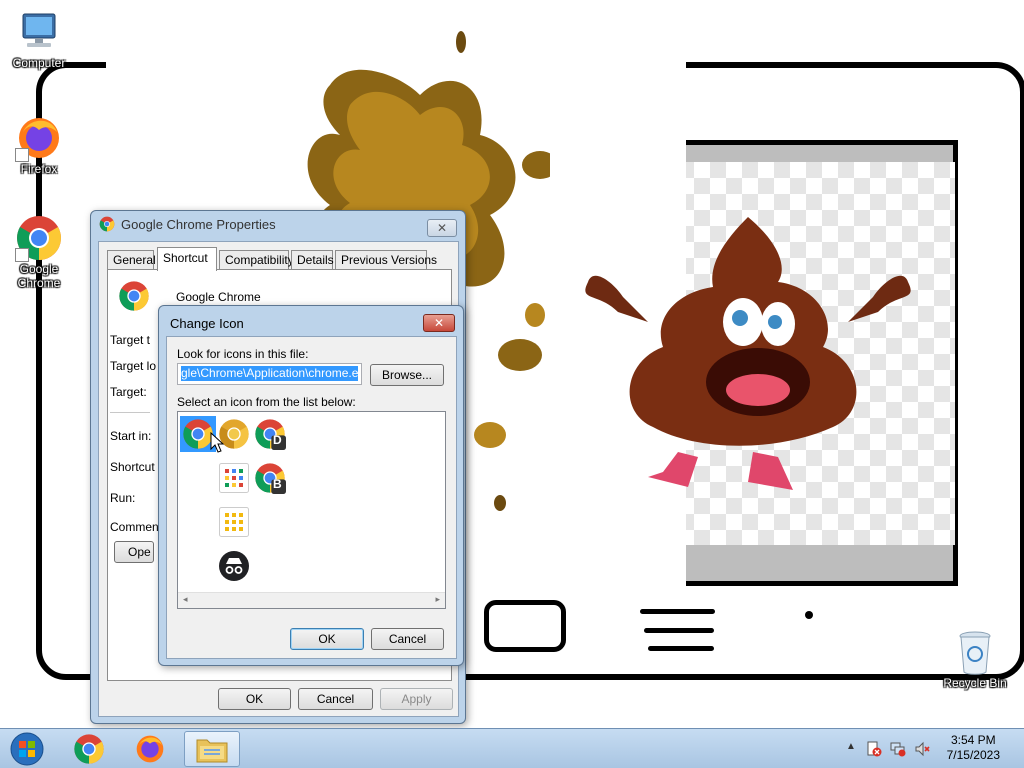 The image size is (1024, 768). I want to click on icon-list-scrollbar: ◂ ▸, so click(311, 600).